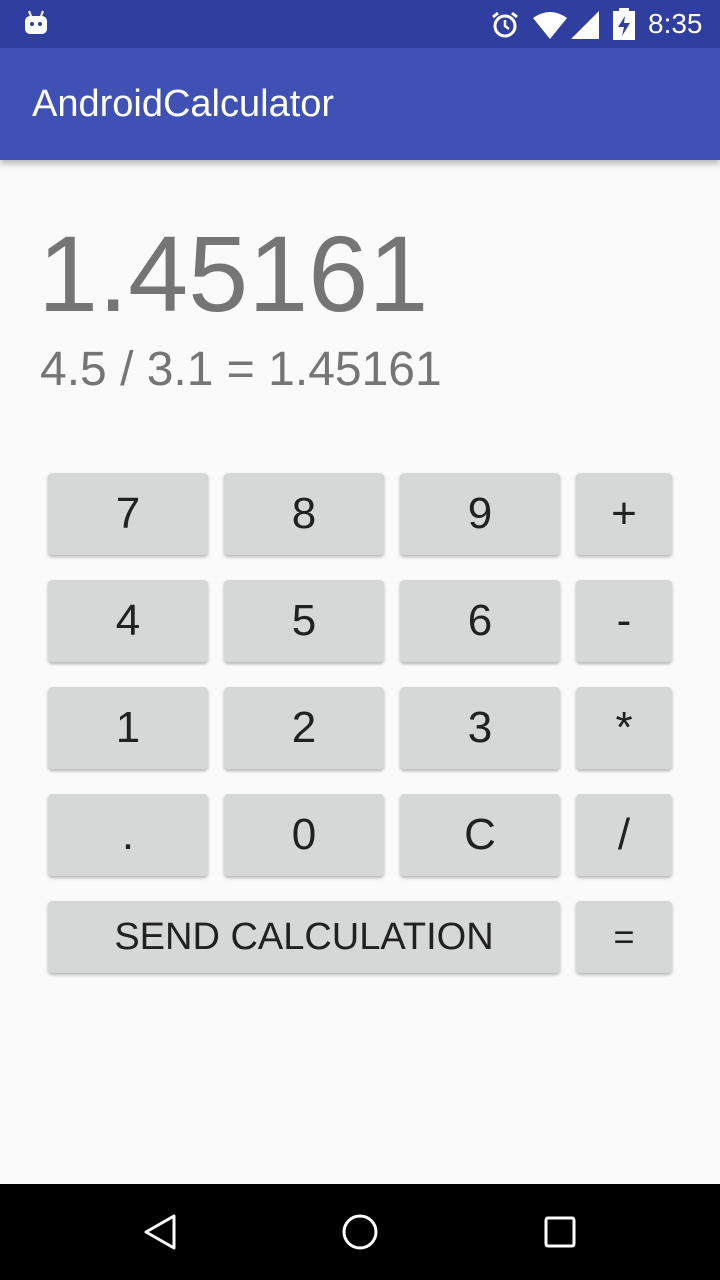 Image resolution: width=720 pixels, height=1280 pixels. Describe the element at coordinates (36, 22) in the screenshot. I see `android-icon` at that location.